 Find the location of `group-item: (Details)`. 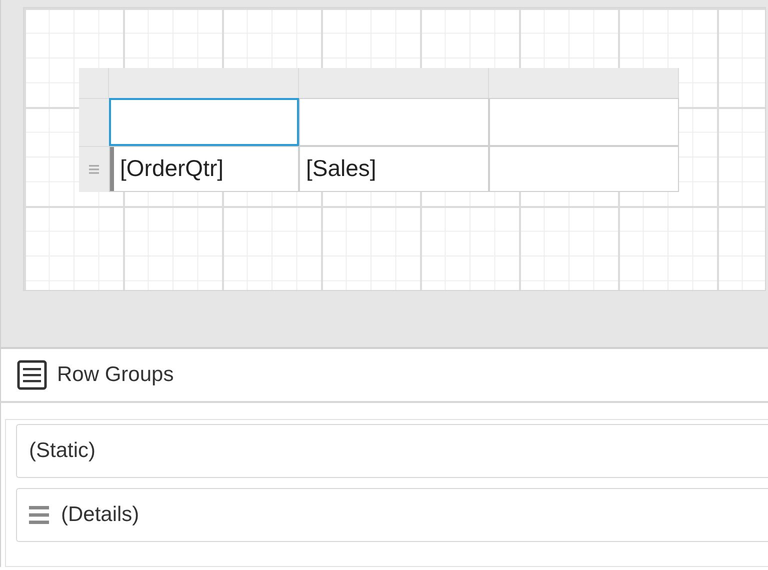

group-item: (Details) is located at coordinates (392, 515).